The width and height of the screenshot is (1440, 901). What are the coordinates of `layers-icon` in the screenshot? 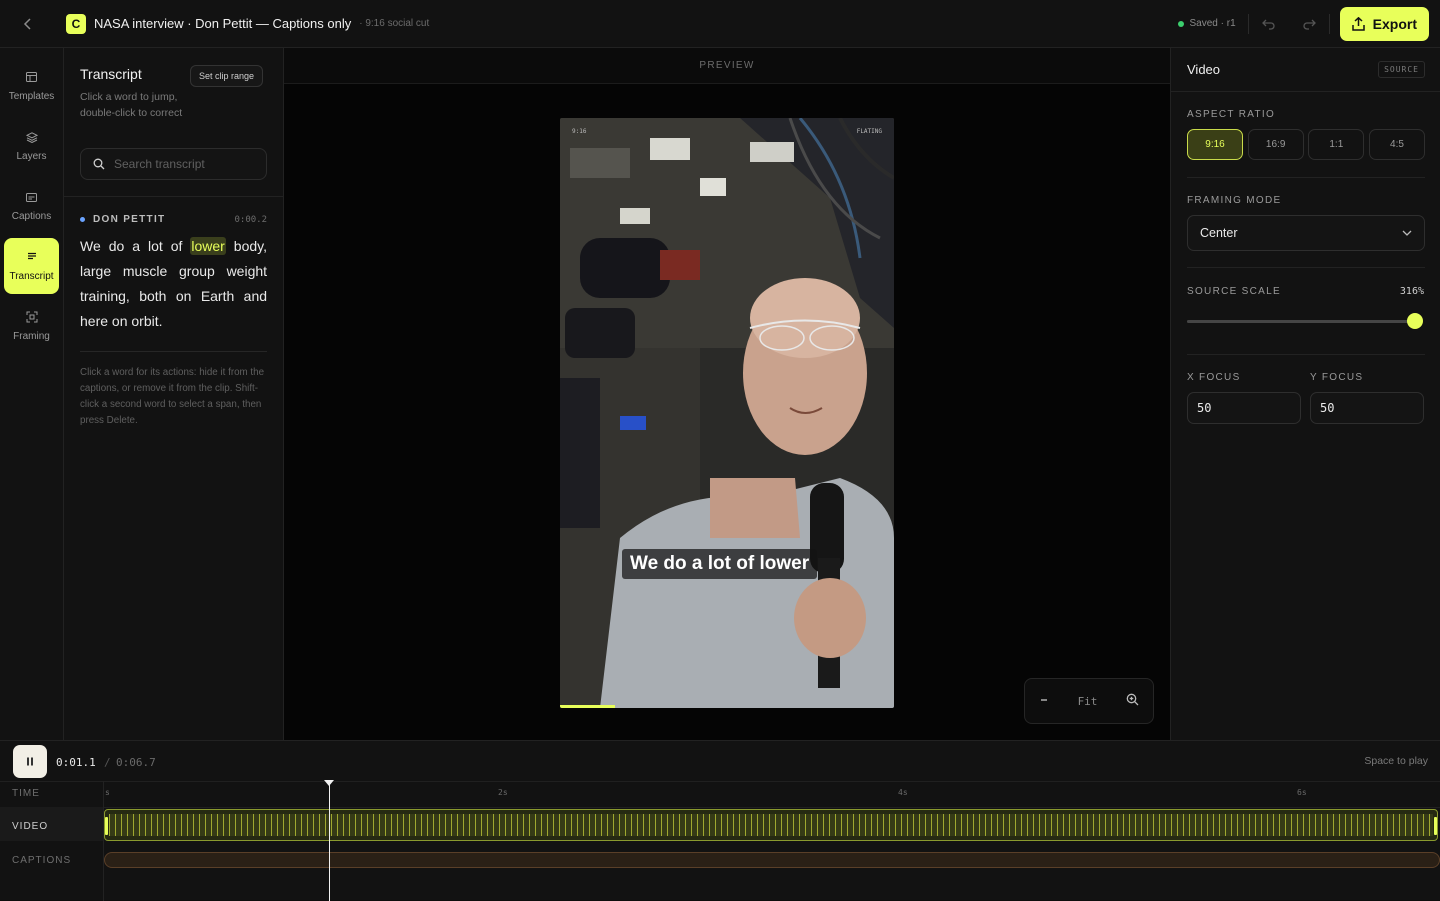 It's located at (32, 137).